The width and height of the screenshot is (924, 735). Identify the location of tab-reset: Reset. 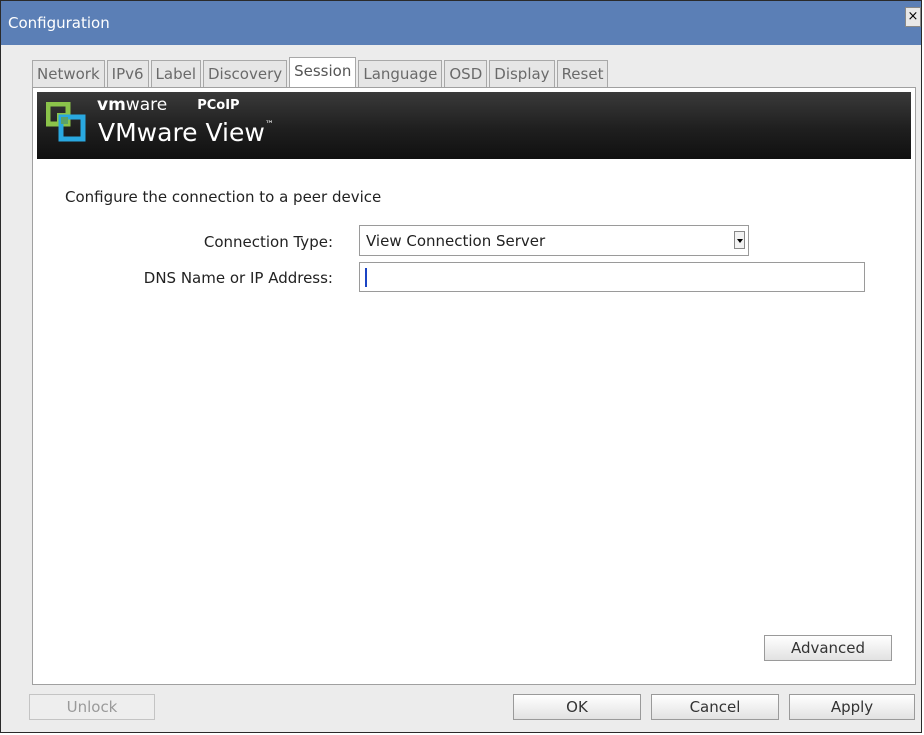
(582, 73).